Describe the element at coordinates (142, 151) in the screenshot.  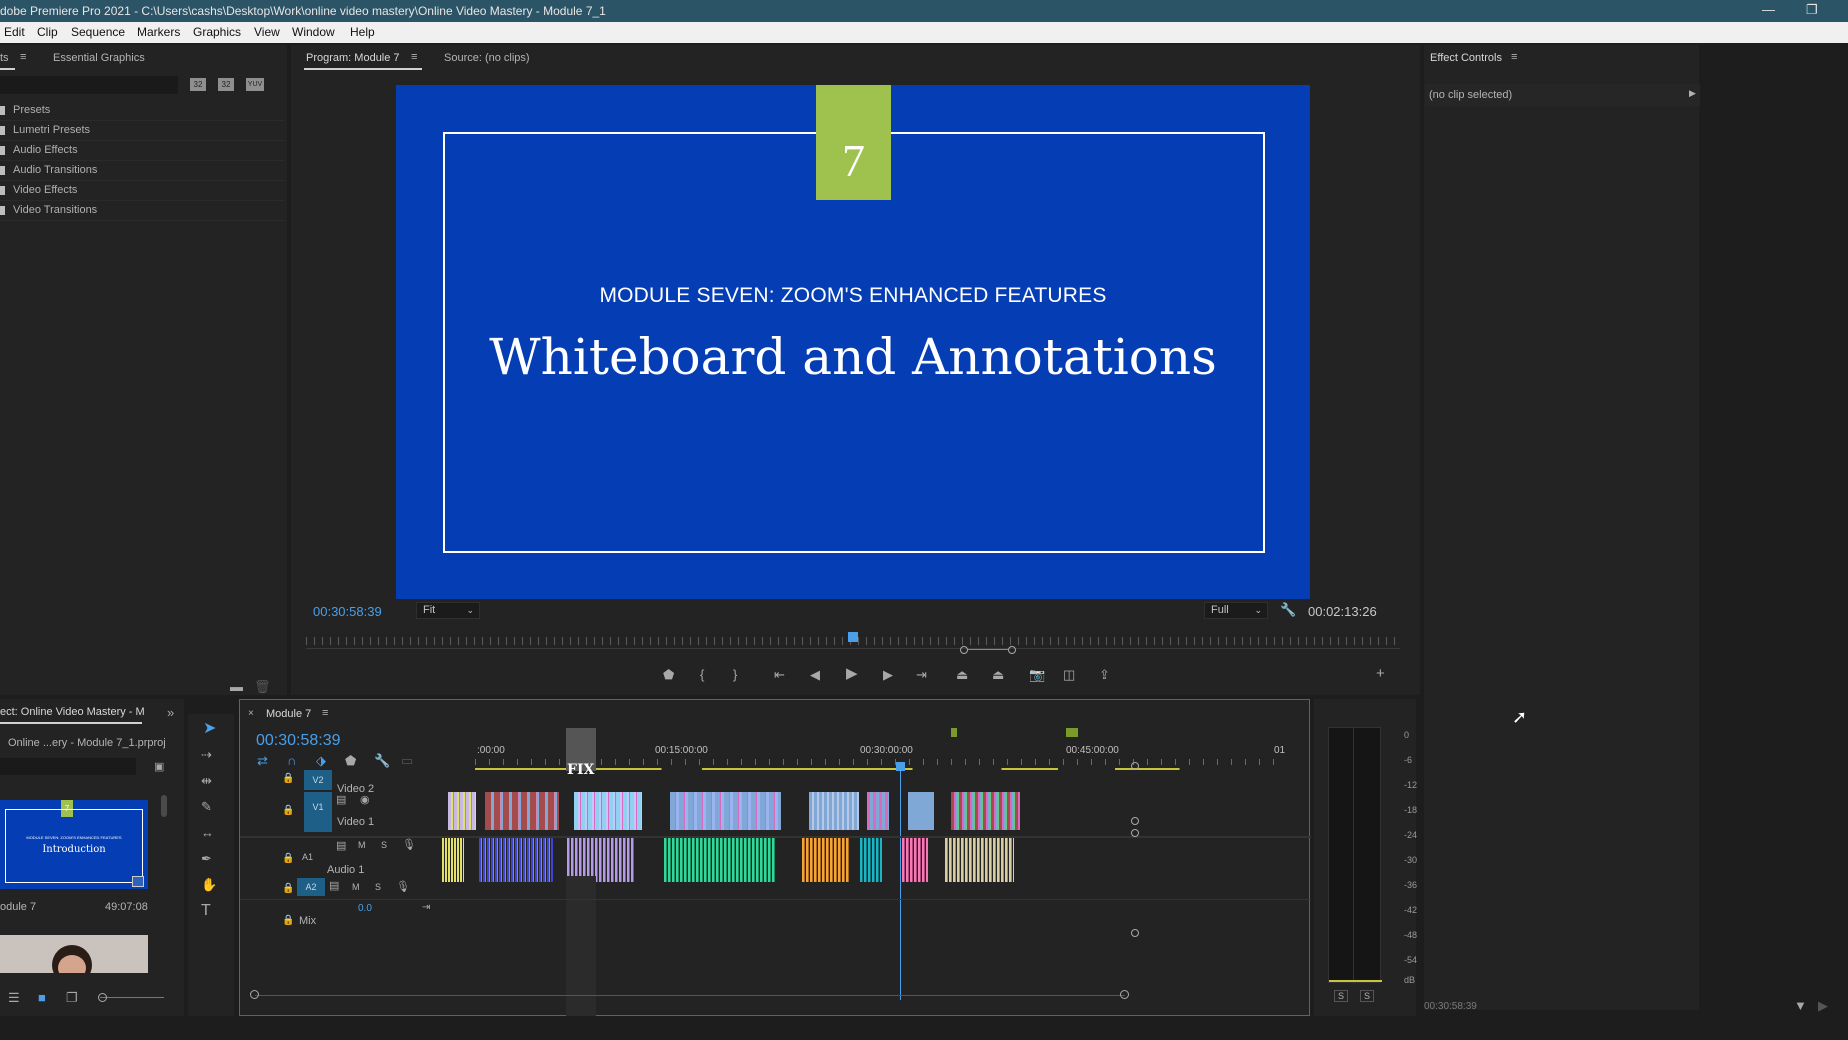
I see `folder-audio-effects: Audio Effects` at that location.